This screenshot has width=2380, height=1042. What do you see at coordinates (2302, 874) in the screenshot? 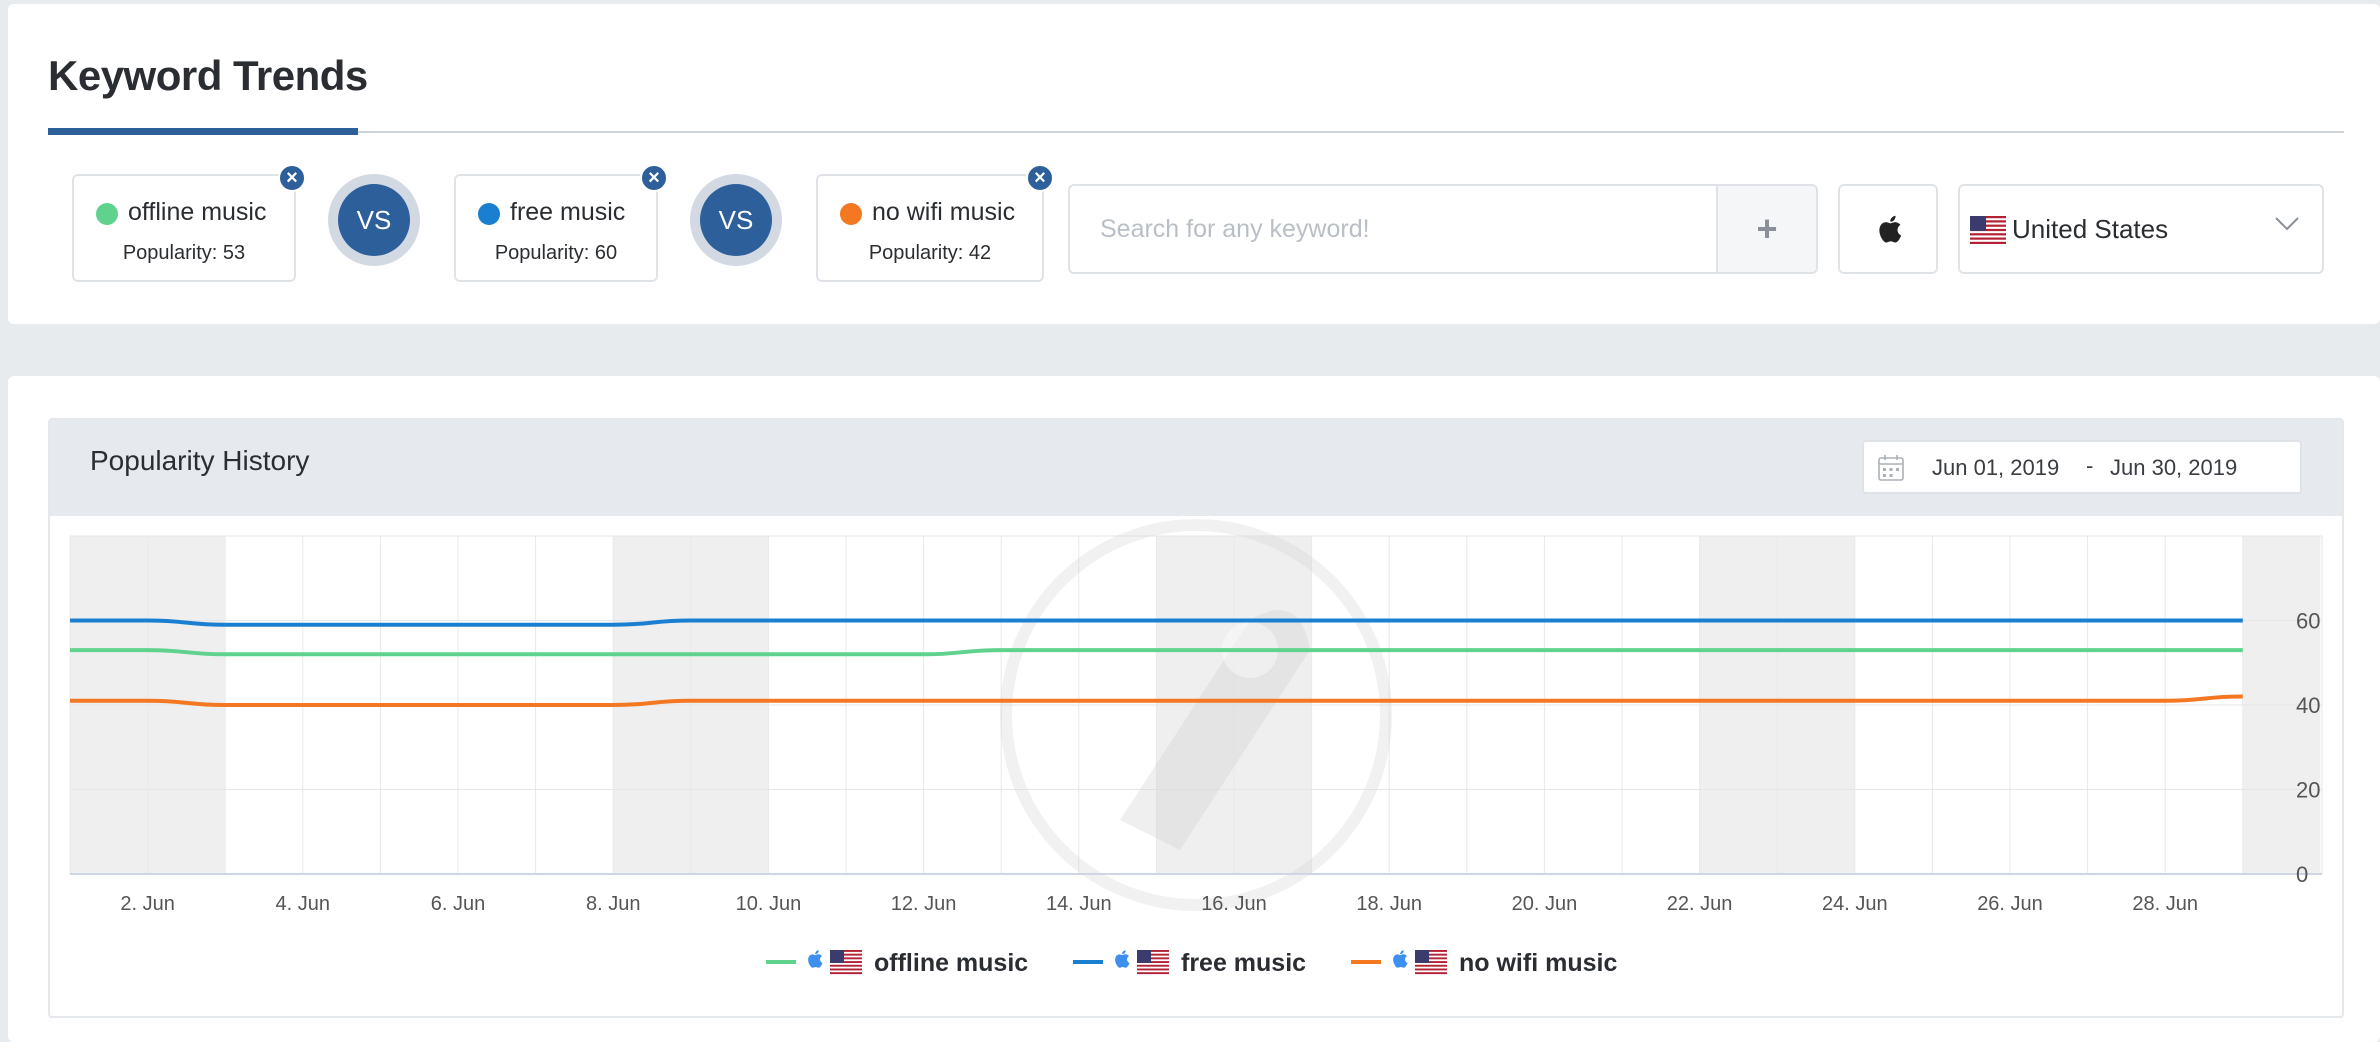
I see `y-tick-label: 0` at bounding box center [2302, 874].